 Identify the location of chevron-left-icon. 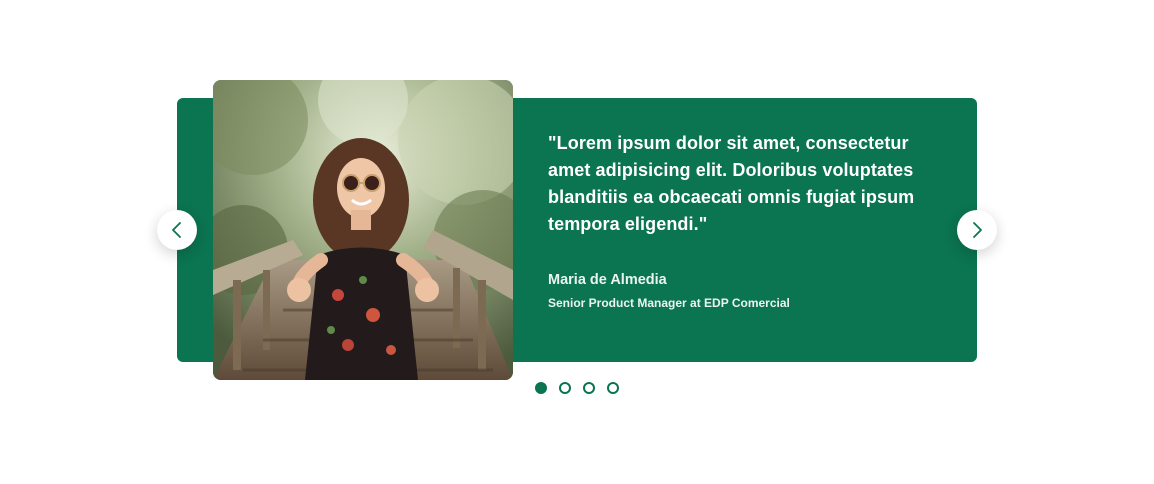
(176, 230).